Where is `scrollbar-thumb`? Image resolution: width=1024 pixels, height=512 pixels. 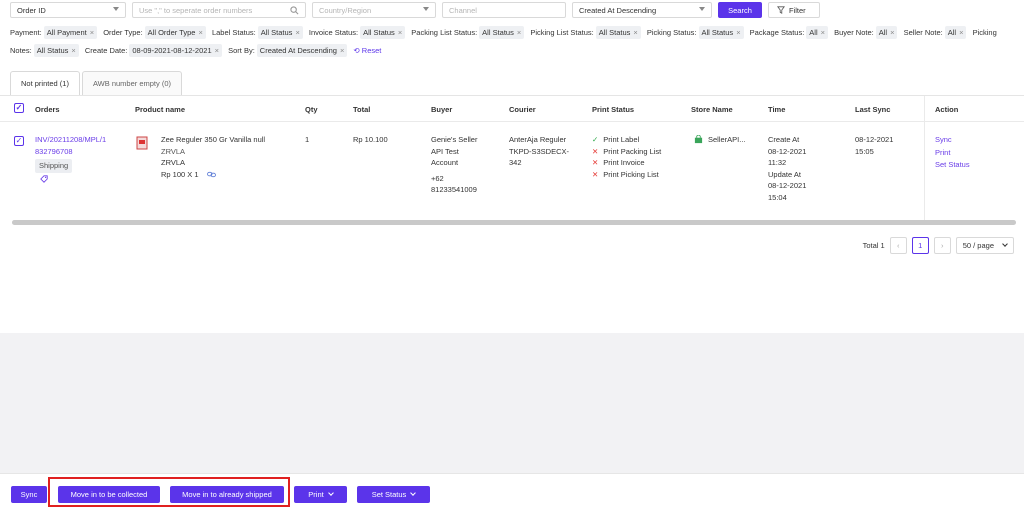
scrollbar-thumb is located at coordinates (514, 222).